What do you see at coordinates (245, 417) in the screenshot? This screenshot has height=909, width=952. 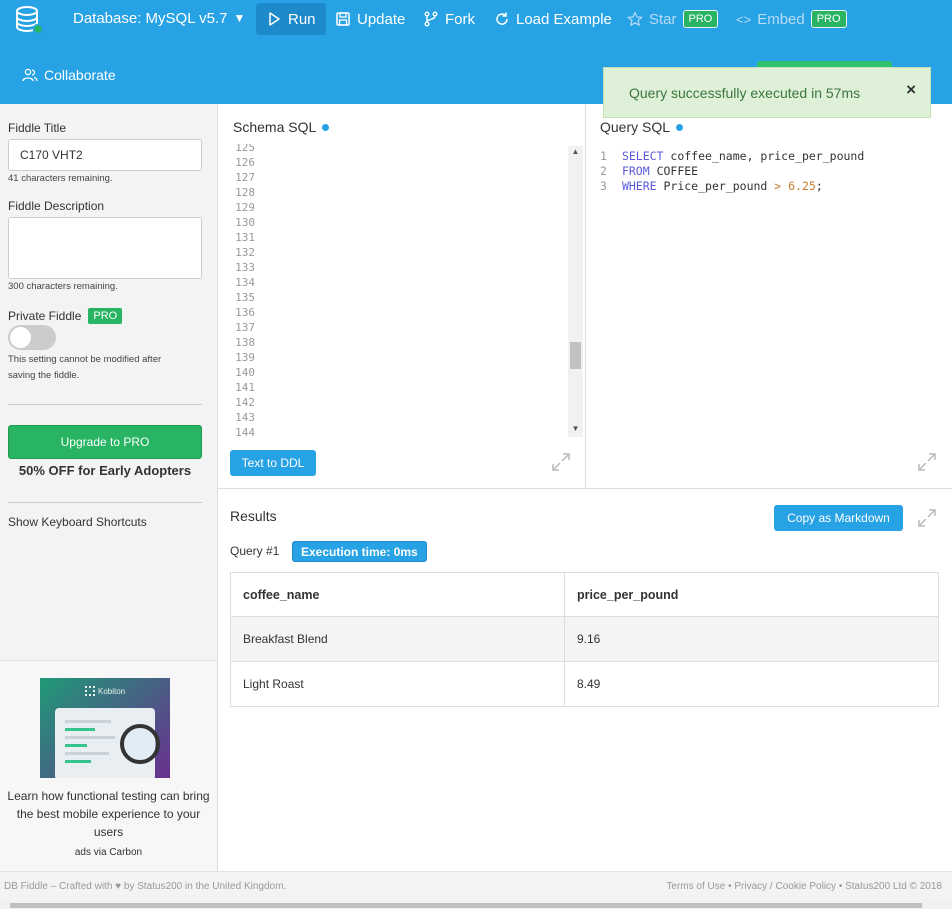 I see `line-number: 143` at bounding box center [245, 417].